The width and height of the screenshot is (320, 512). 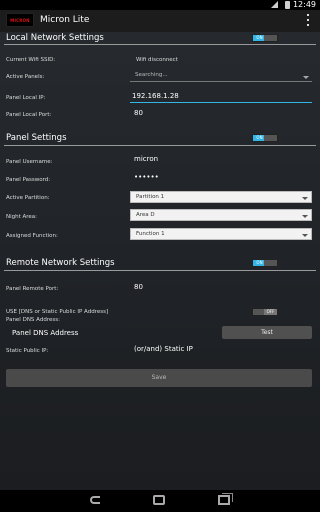 What do you see at coordinates (160, 5) in the screenshot?
I see `status-bar: 12:49` at bounding box center [160, 5].